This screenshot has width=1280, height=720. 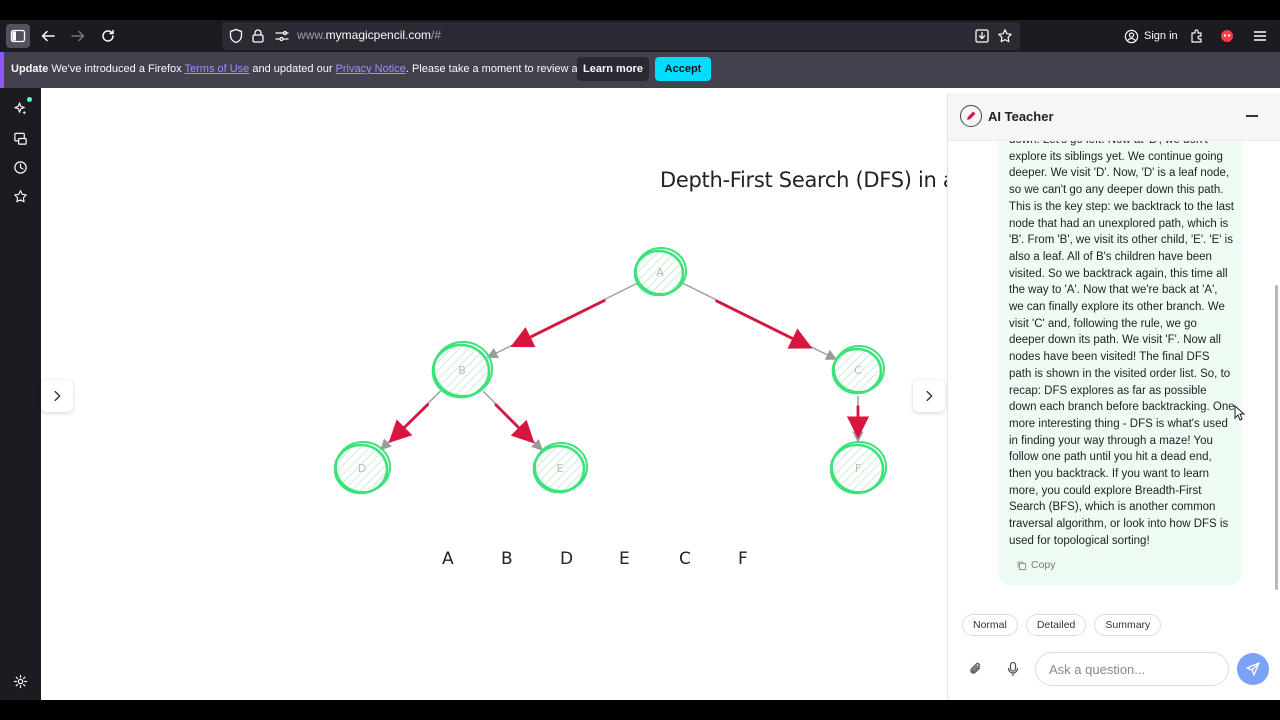 What do you see at coordinates (567, 559) in the screenshot?
I see `visited-order-item: D` at bounding box center [567, 559].